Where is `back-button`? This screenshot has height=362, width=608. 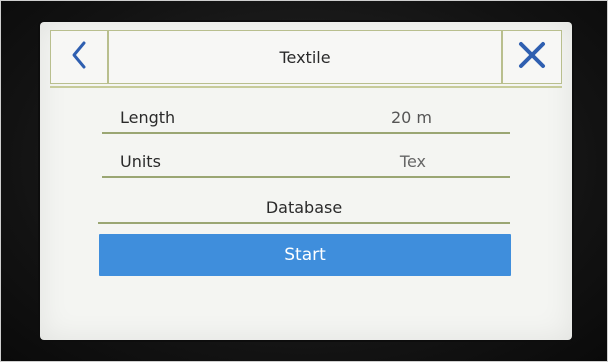
back-button is located at coordinates (79, 57).